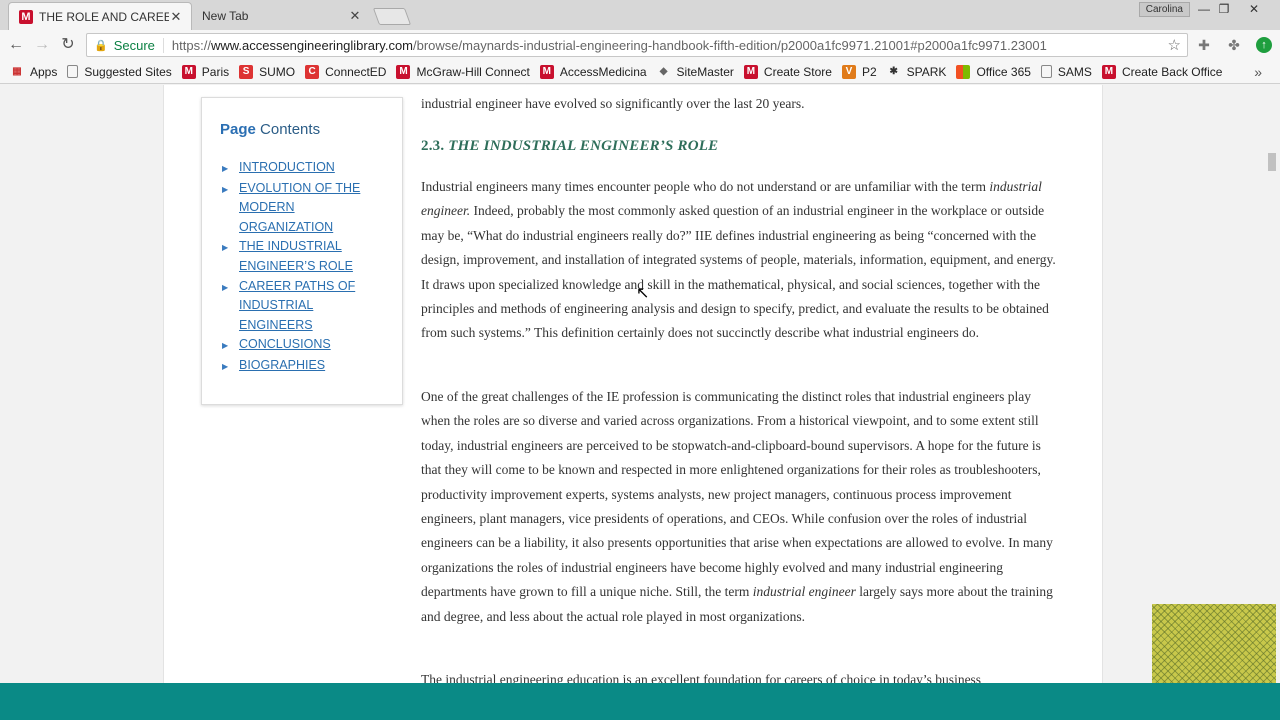  Describe the element at coordinates (304, 168) in the screenshot. I see `toc-link-introduction: INTRODUCTION` at that location.